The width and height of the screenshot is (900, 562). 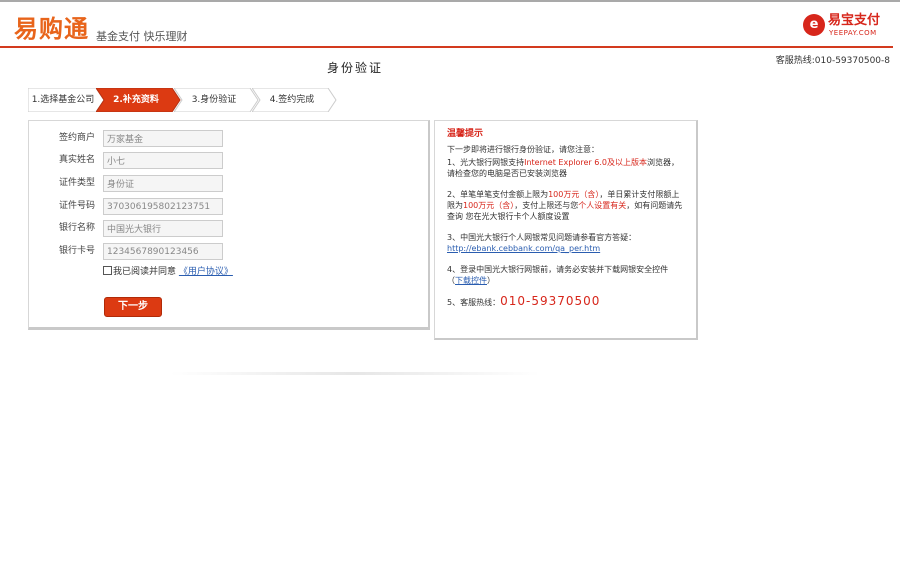 I want to click on user-agreement-link: 《用户协议》, so click(x=206, y=272).